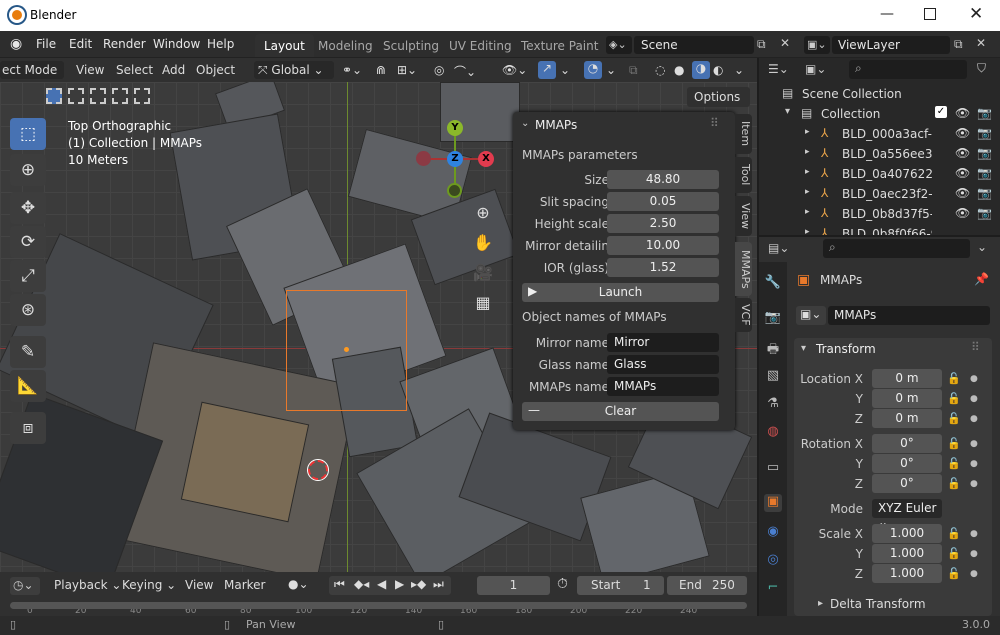 Image resolution: width=1000 pixels, height=635 pixels. What do you see at coordinates (149, 585) in the screenshot?
I see `keying-dropdown: Keying ⌄` at bounding box center [149, 585].